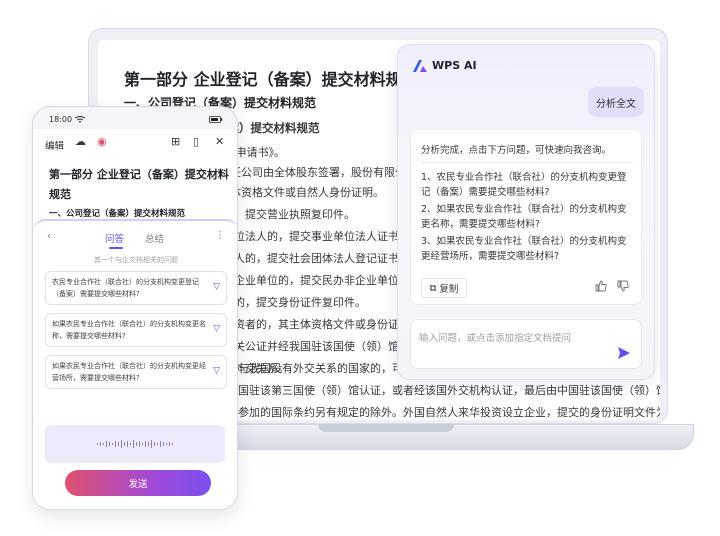 Image resolution: width=720 pixels, height=536 pixels. I want to click on answer-intro: 分析完成，点击下方问题，可快速向我咨询。, so click(516, 150).